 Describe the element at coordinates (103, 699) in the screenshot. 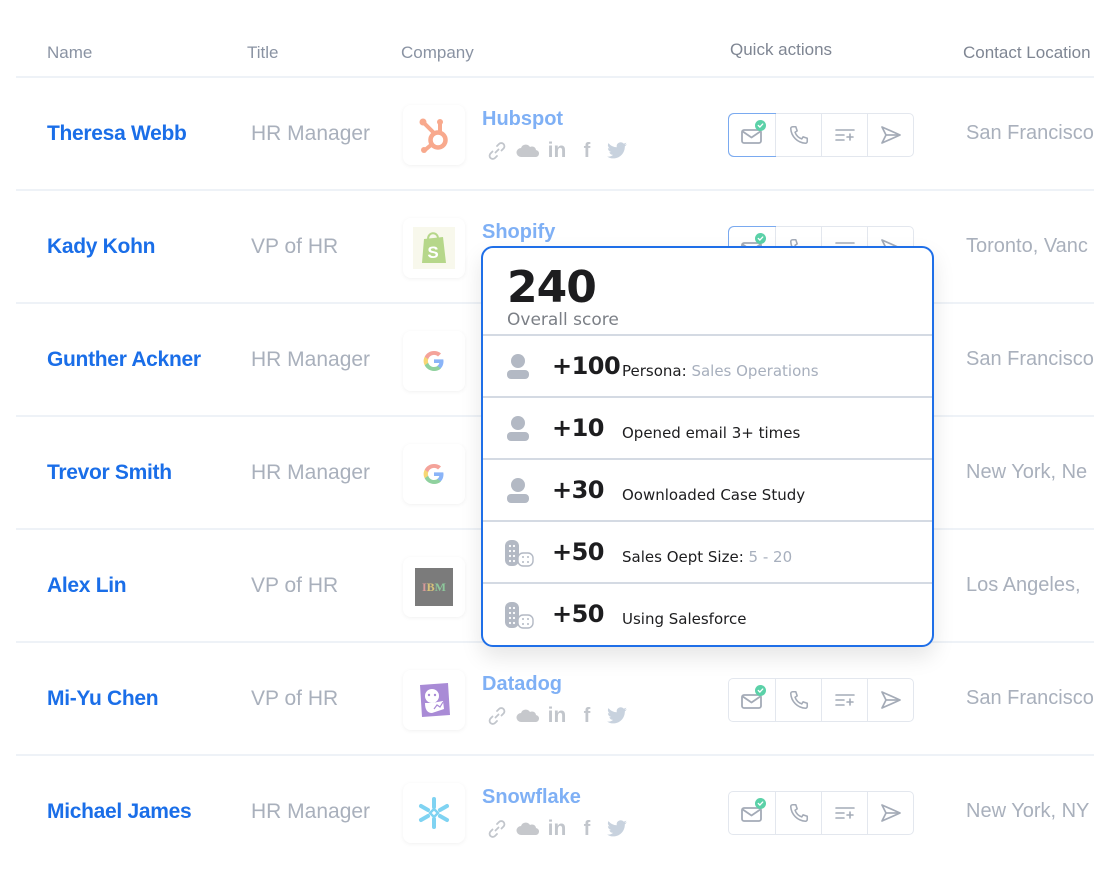

I see `contact-name-link: Mi-Yu Chen` at that location.